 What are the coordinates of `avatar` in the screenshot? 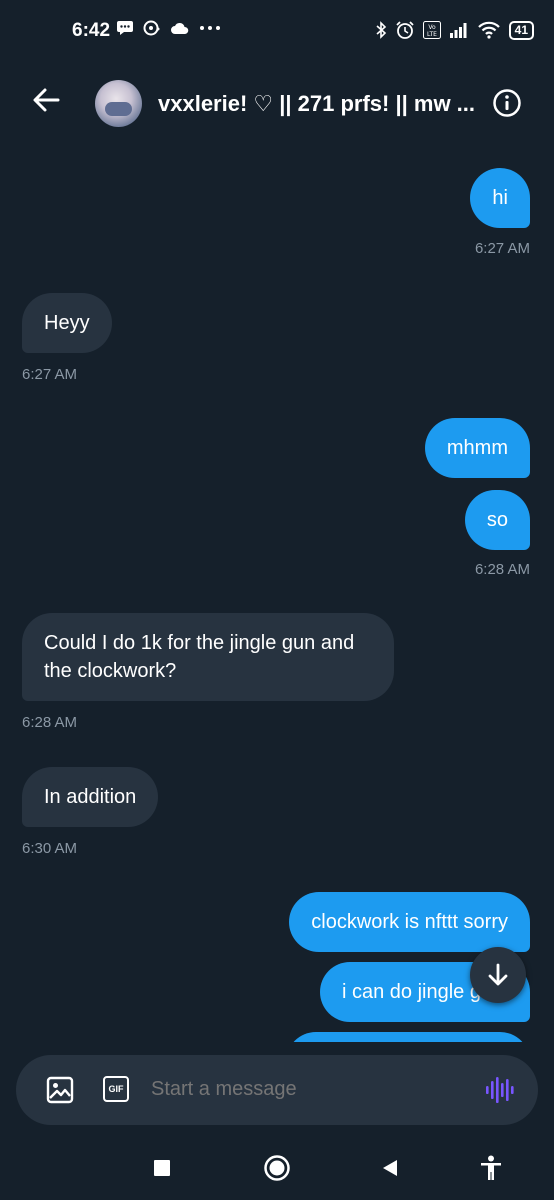 It's located at (118, 103).